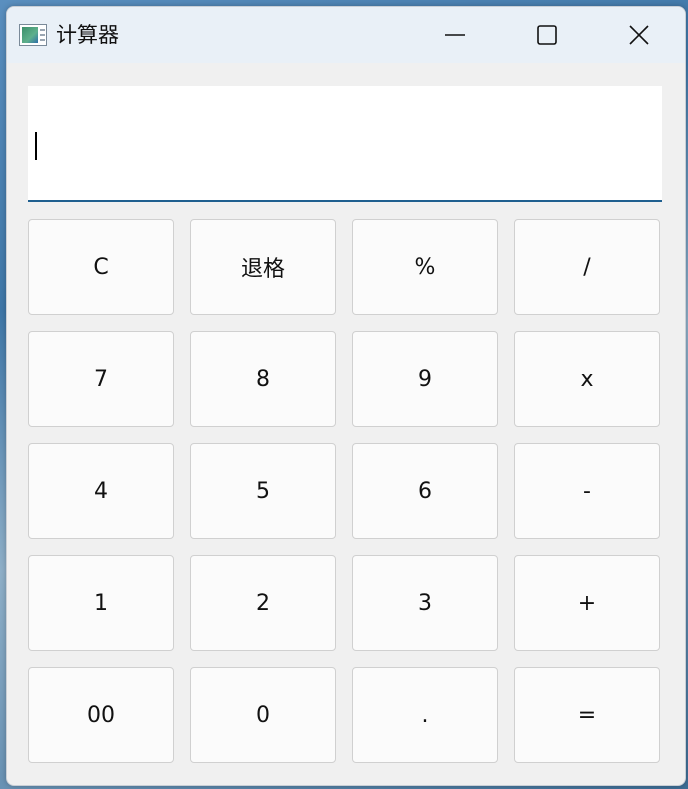 The image size is (688, 789). Describe the element at coordinates (425, 715) in the screenshot. I see `decimal-point-button: .` at that location.